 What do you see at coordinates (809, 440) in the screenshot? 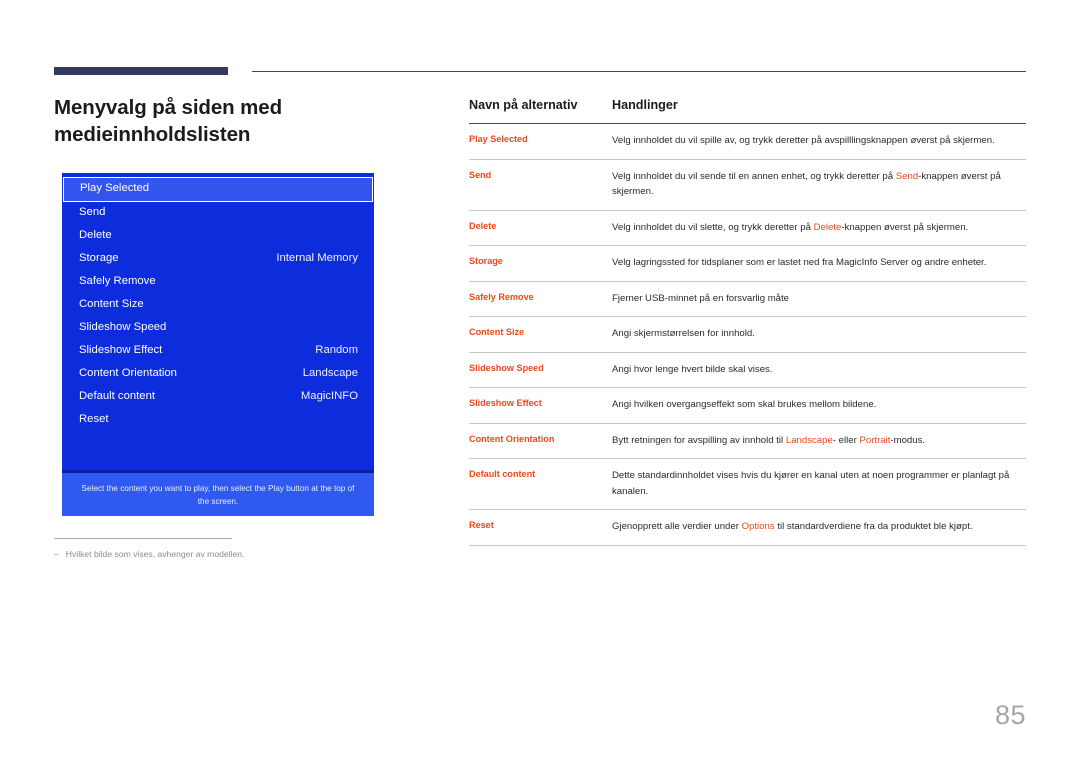
I see `description-highlight: Landscape` at bounding box center [809, 440].